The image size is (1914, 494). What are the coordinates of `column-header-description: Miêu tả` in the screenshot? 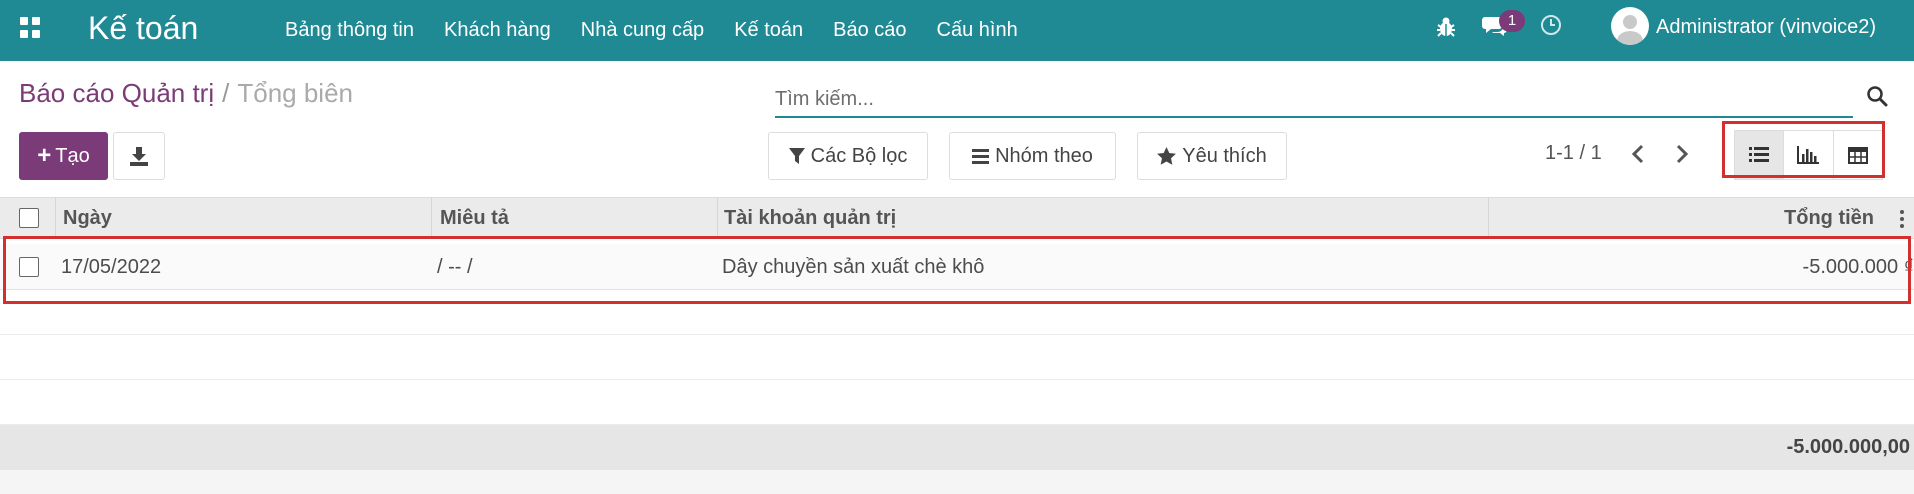 It's located at (474, 218).